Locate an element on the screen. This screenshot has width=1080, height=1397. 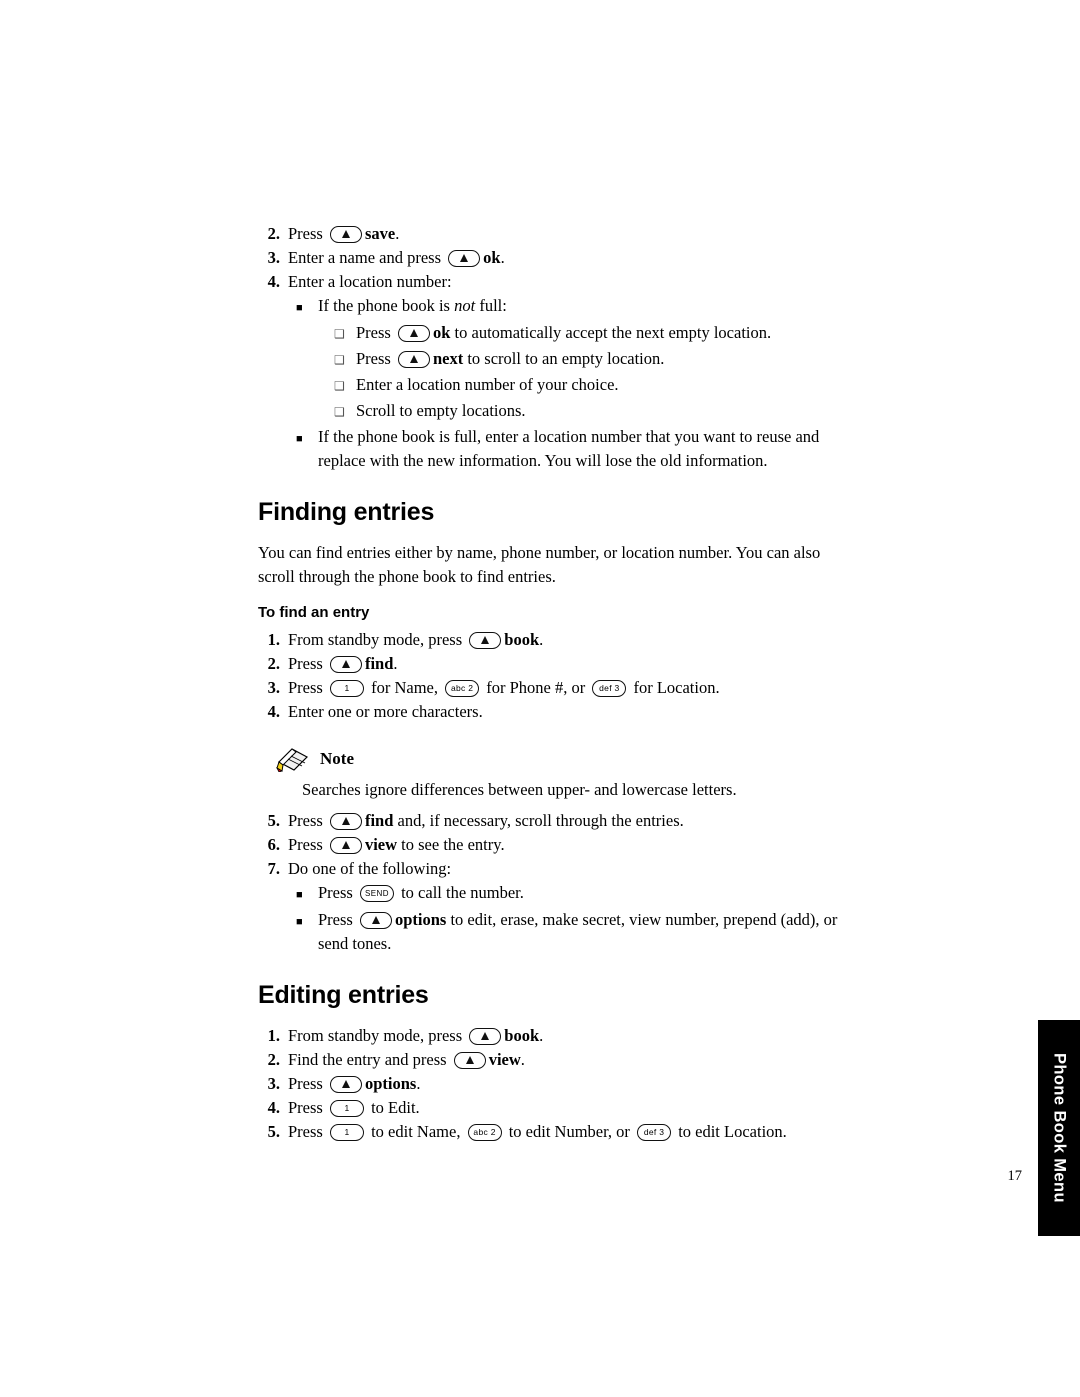
list-text: Find the entry and press view. is located at coordinates (563, 1060).